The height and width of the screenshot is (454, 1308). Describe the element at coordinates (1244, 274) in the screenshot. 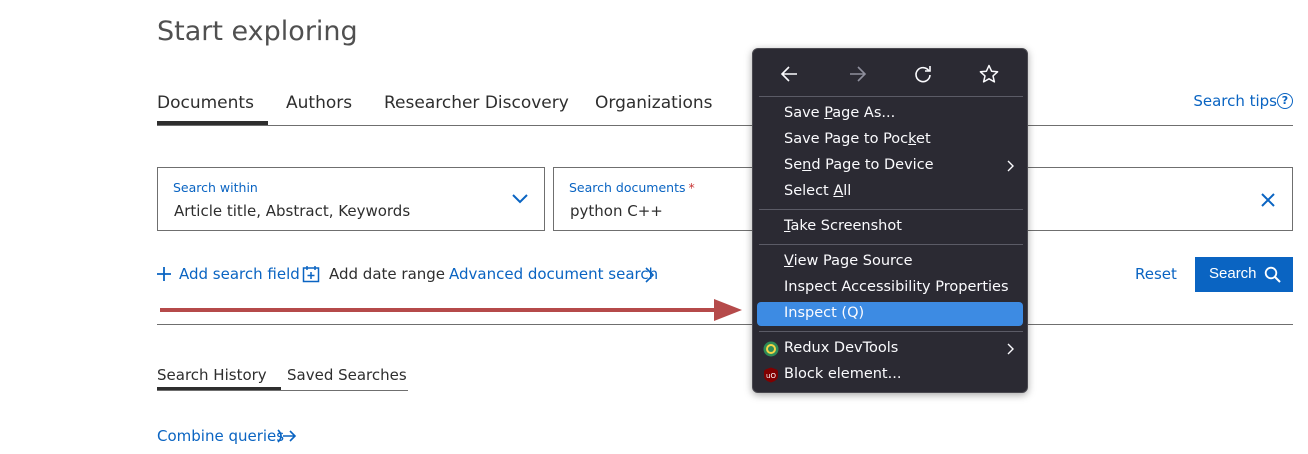

I see `search-button: Search` at that location.